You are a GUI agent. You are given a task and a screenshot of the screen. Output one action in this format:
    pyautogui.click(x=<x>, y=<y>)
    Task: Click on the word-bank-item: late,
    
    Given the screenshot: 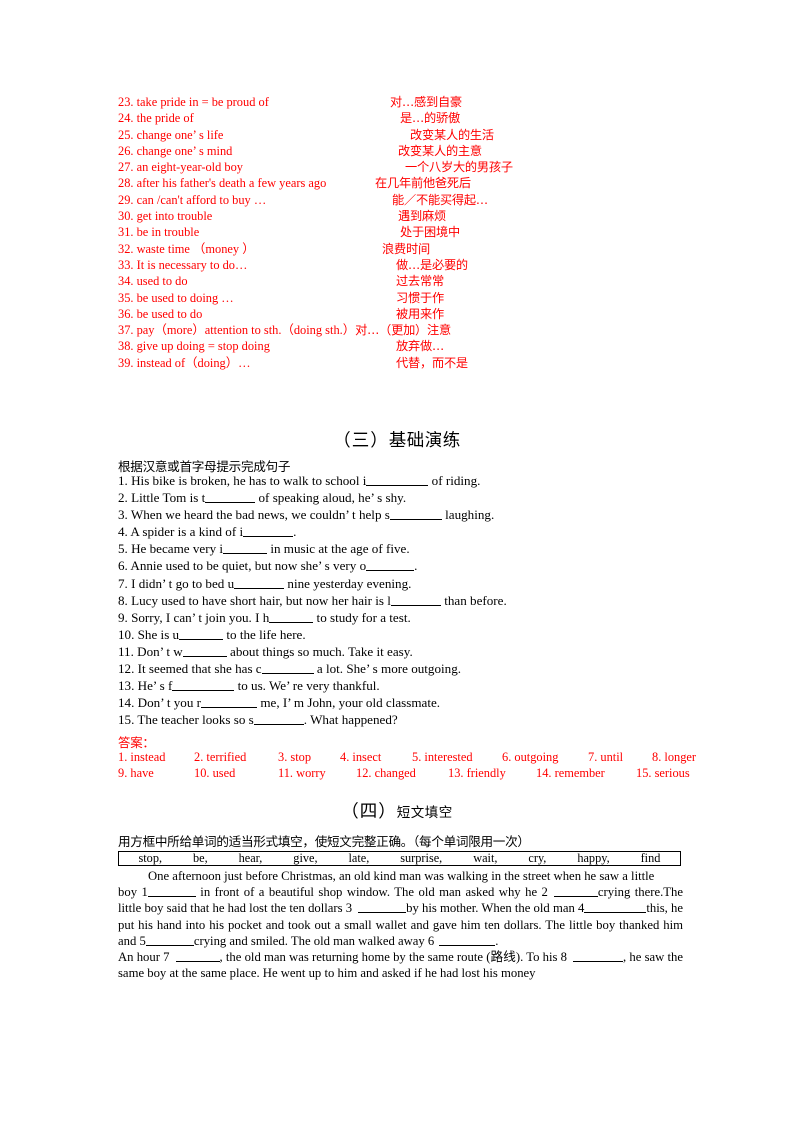 What is the action you would take?
    pyautogui.click(x=359, y=858)
    